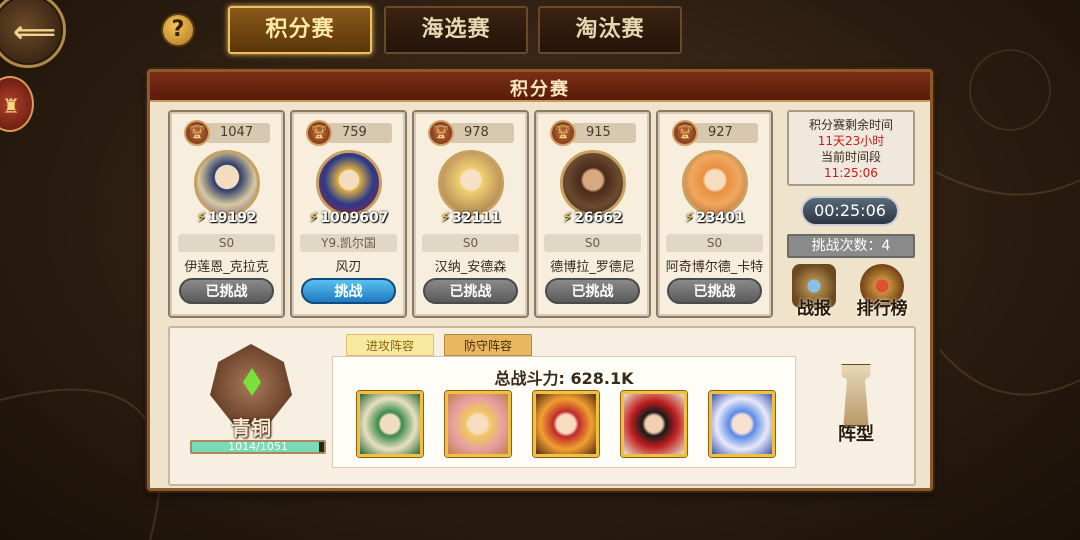 This screenshot has height=540, width=1080. What do you see at coordinates (850, 157) in the screenshot?
I see `current-period-label: 当前时间段` at bounding box center [850, 157].